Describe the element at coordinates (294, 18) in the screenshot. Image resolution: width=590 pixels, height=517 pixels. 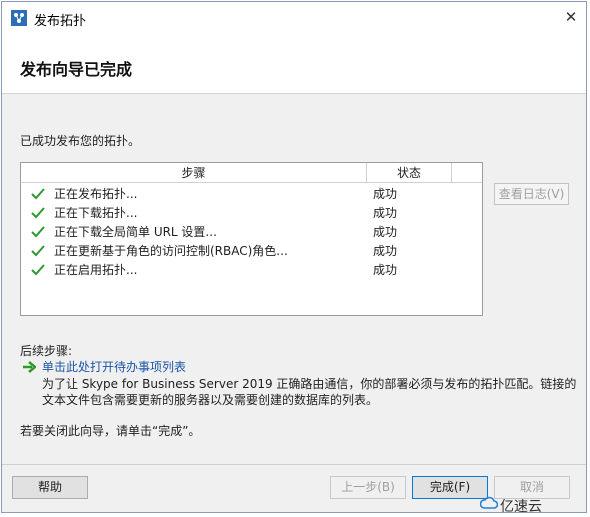
I see `title-bar: 发布拓扑 ✕` at that location.